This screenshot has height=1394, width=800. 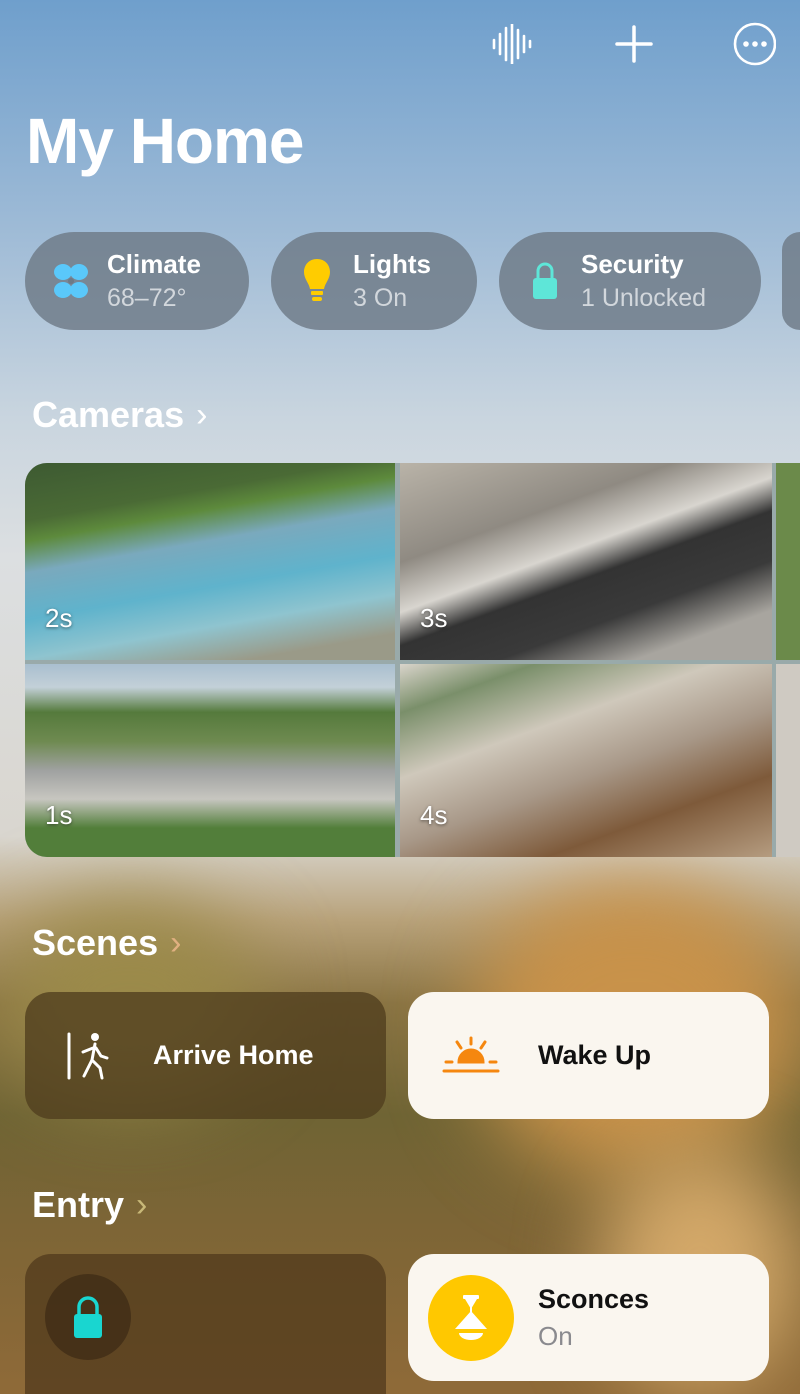 I want to click on lock-button, so click(x=88, y=1317).